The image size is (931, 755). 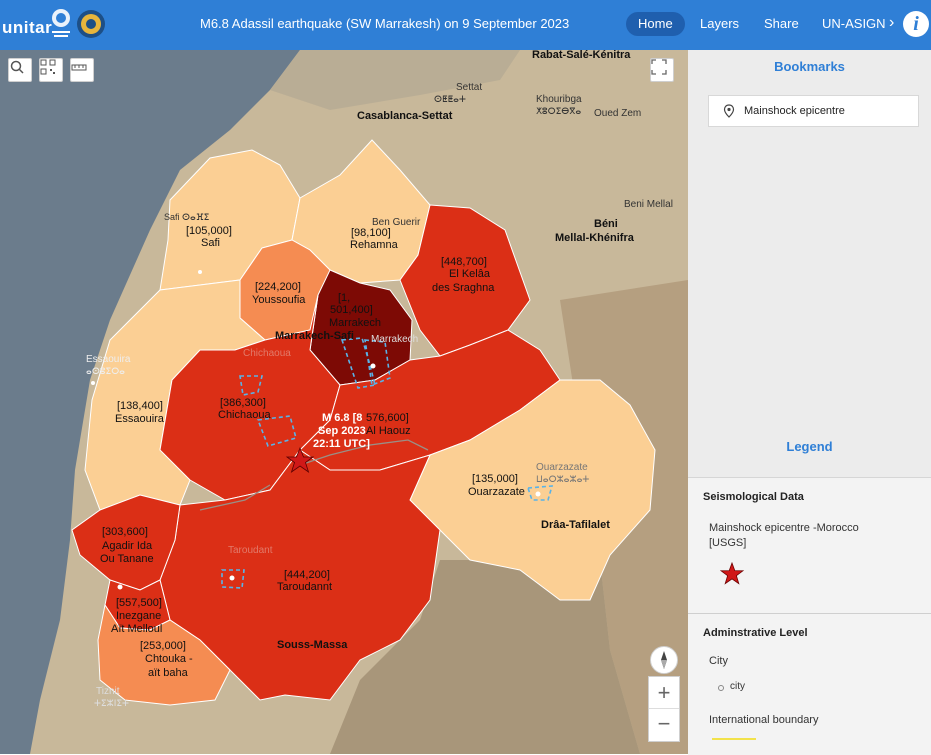 I want to click on label-beni-mellal-city: Beni Mellal, so click(x=648, y=204).